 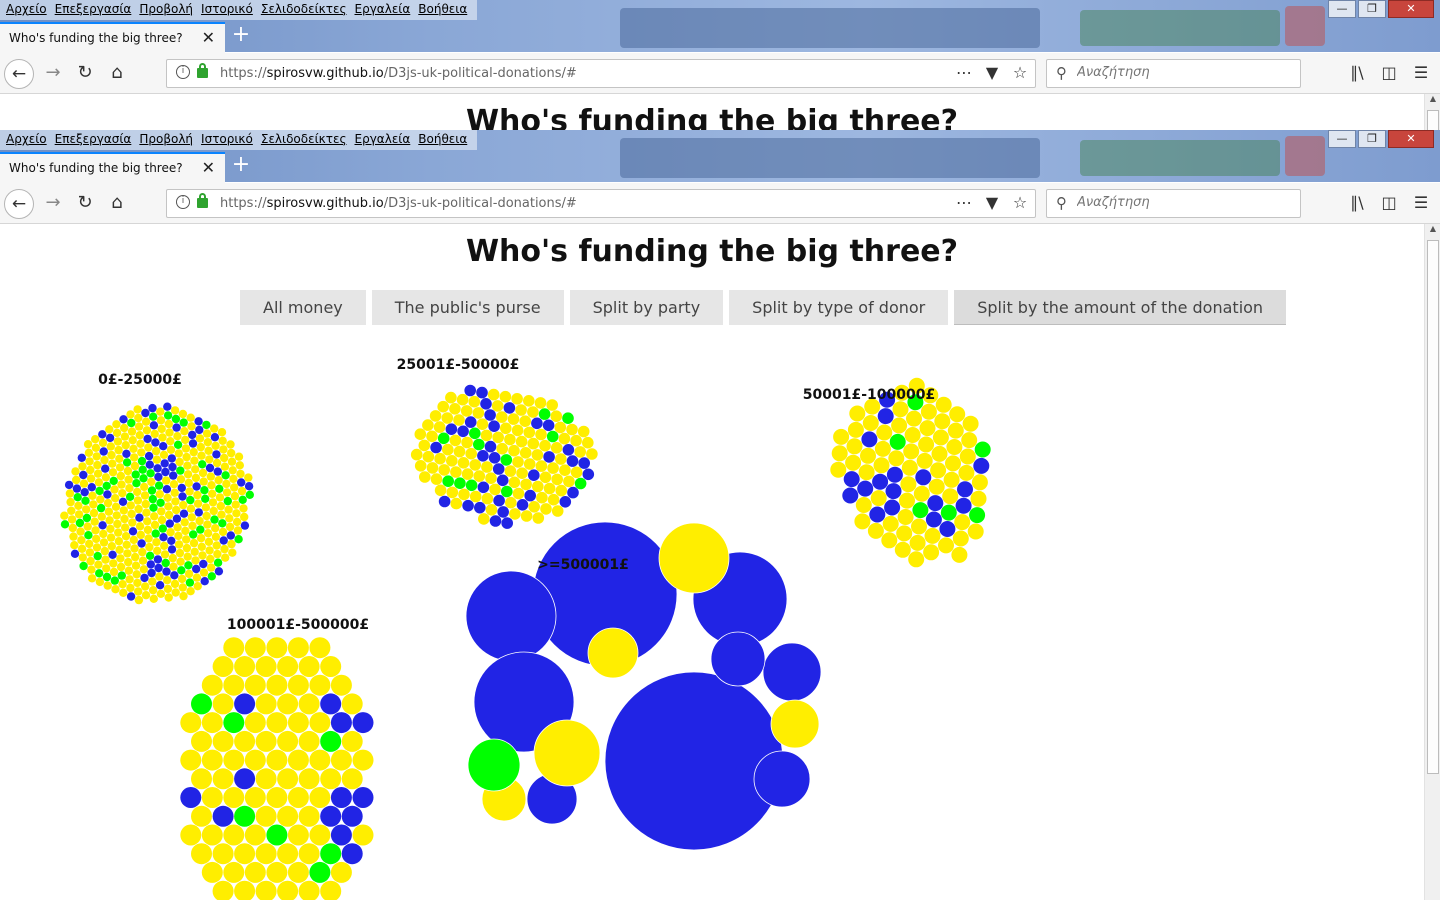 I want to click on back-arrow-icon: ←, so click(x=19, y=74).